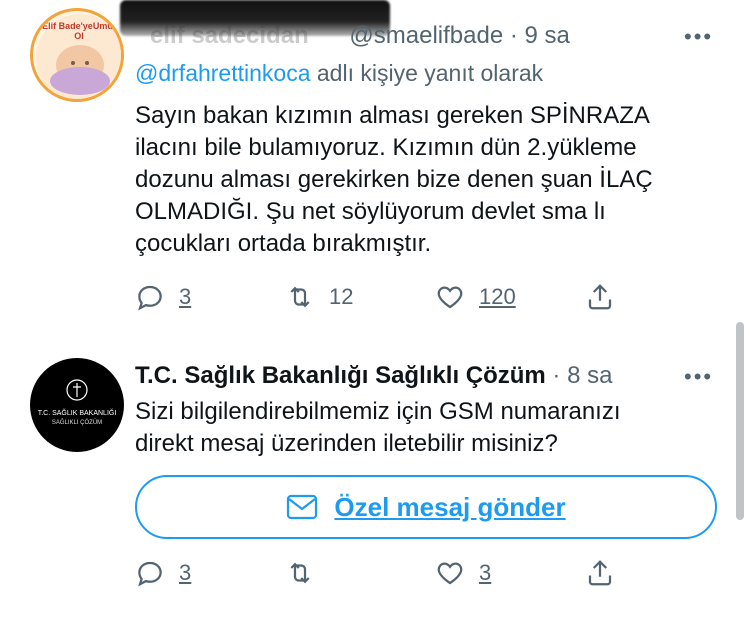 The height and width of the screenshot is (625, 750). Describe the element at coordinates (77, 390) in the screenshot. I see `ministry-logo-icon` at that location.